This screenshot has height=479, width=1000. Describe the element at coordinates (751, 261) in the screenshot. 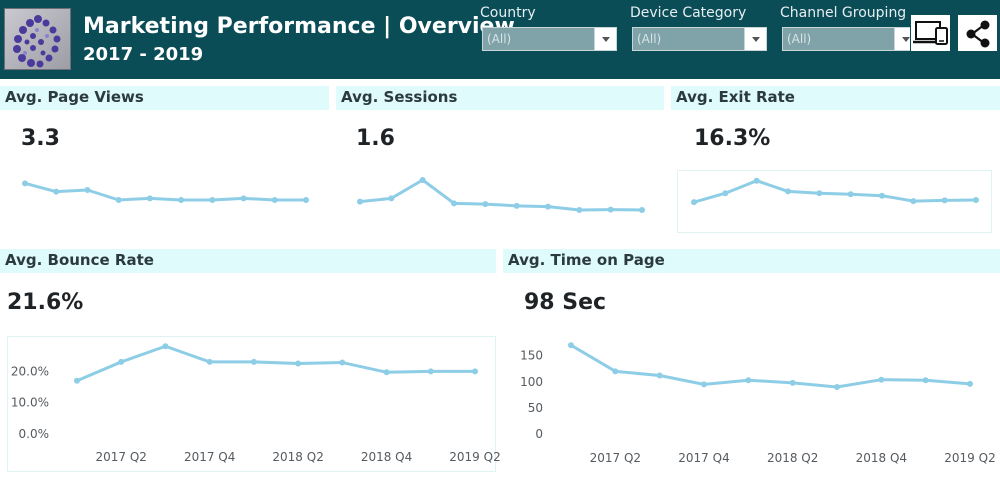

I see `time-on-page-panel-header: Avg. Time on Page` at that location.